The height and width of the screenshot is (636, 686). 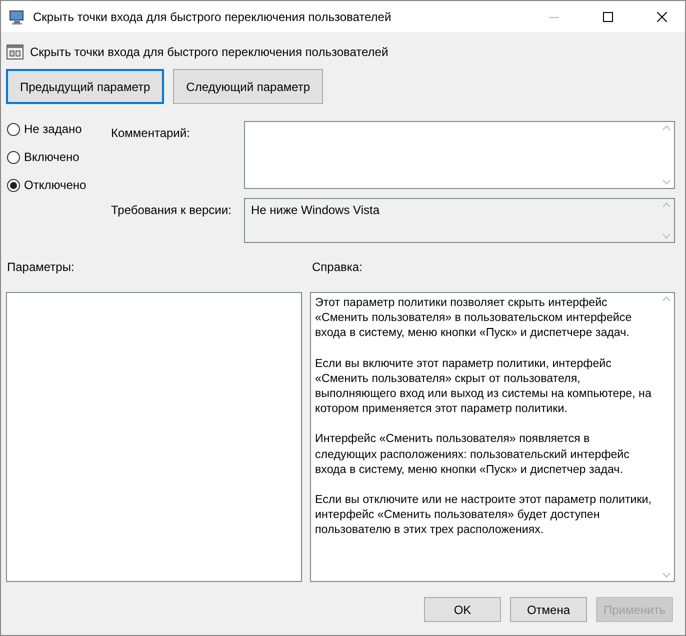 I want to click on dialog-button: Отмена, so click(x=548, y=609).